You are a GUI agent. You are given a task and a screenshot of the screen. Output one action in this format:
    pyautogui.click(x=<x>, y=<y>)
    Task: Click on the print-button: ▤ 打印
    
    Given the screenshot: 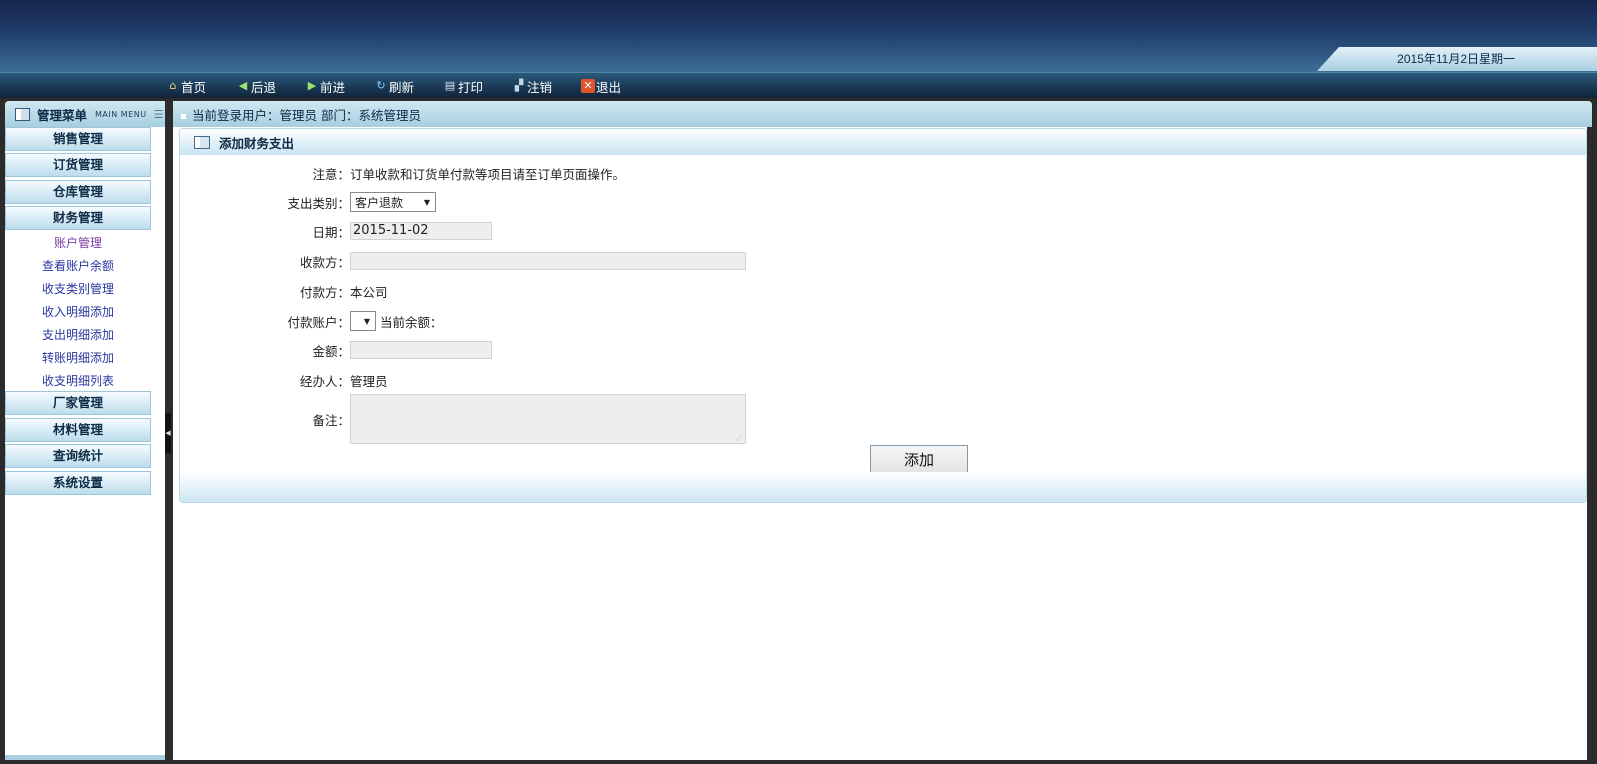 What is the action you would take?
    pyautogui.click(x=463, y=86)
    